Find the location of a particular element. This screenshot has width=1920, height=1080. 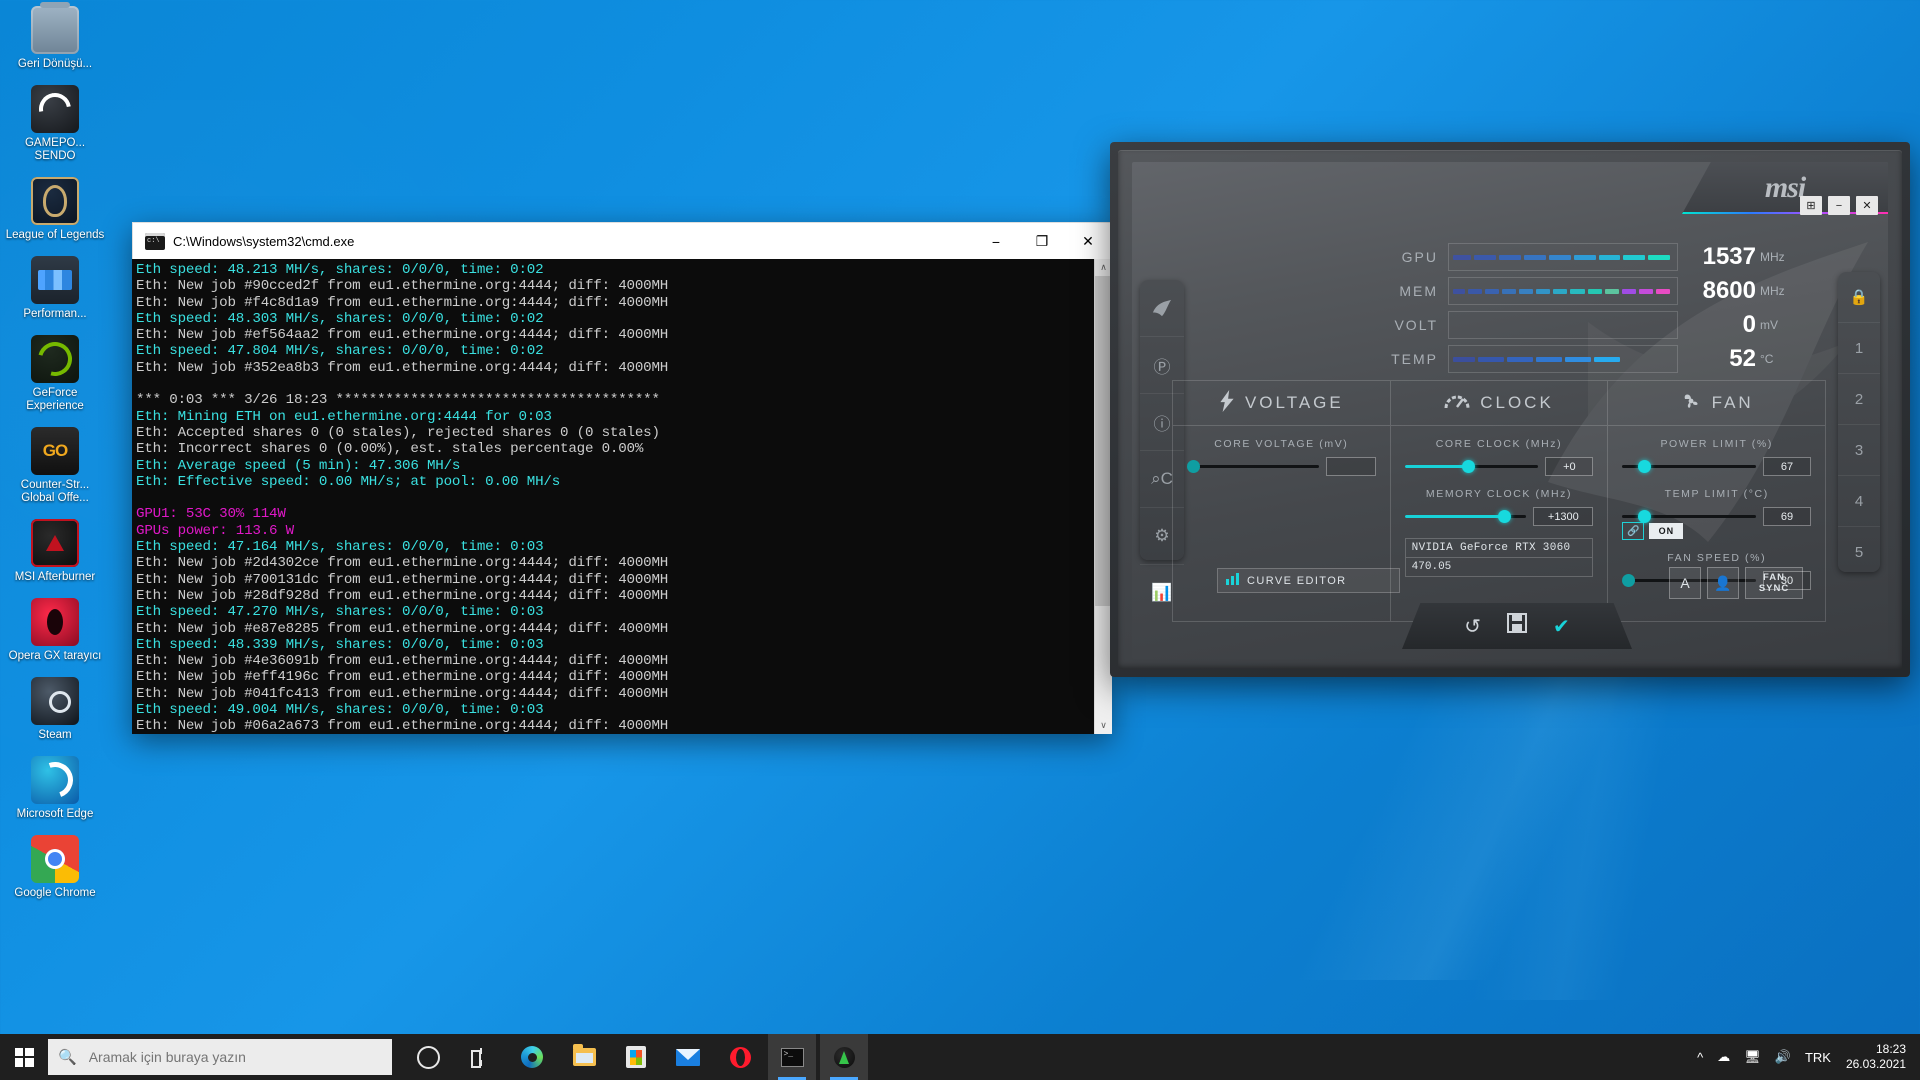

profile-2-button: 2 is located at coordinates (1859, 399).